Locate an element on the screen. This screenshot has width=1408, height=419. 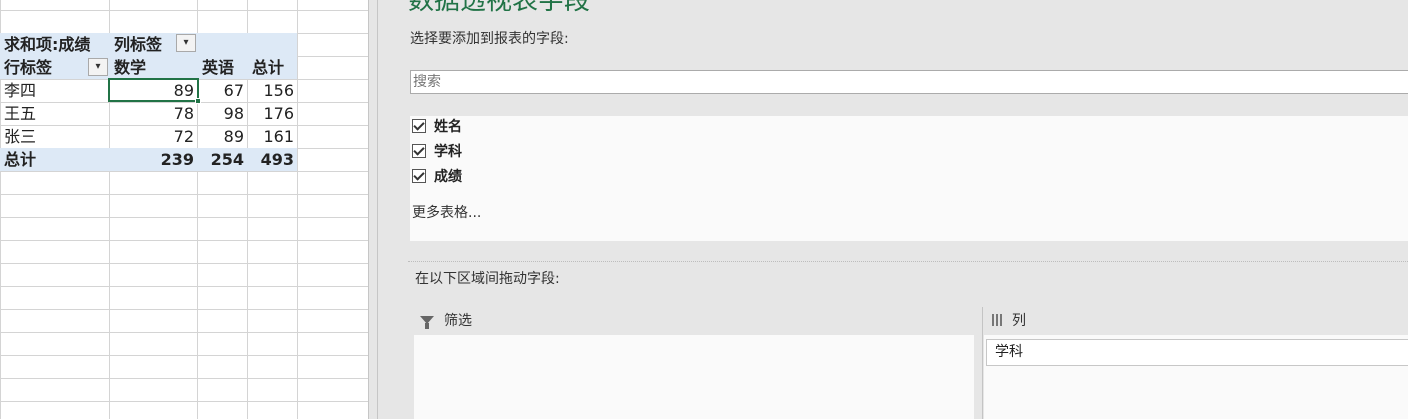
data-cell: 176 is located at coordinates (271, 113).